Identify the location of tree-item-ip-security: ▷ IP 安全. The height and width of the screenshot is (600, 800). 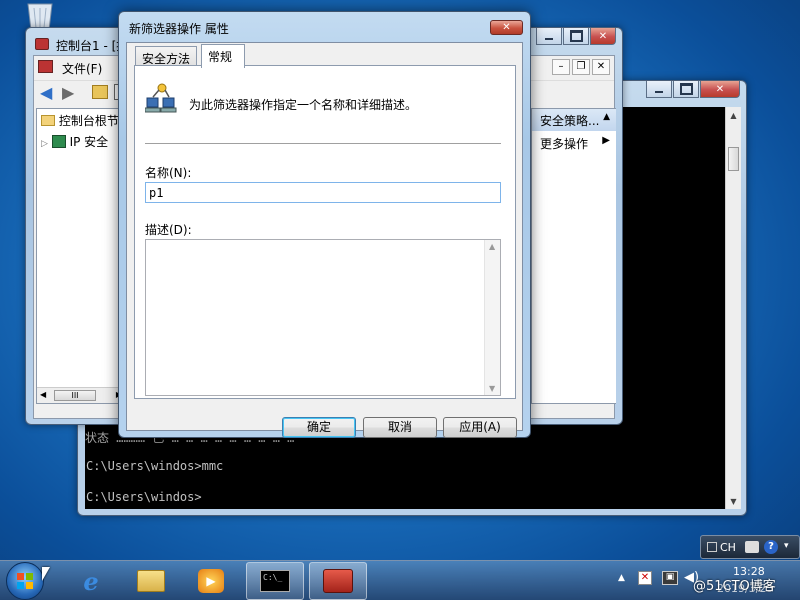
(74, 141).